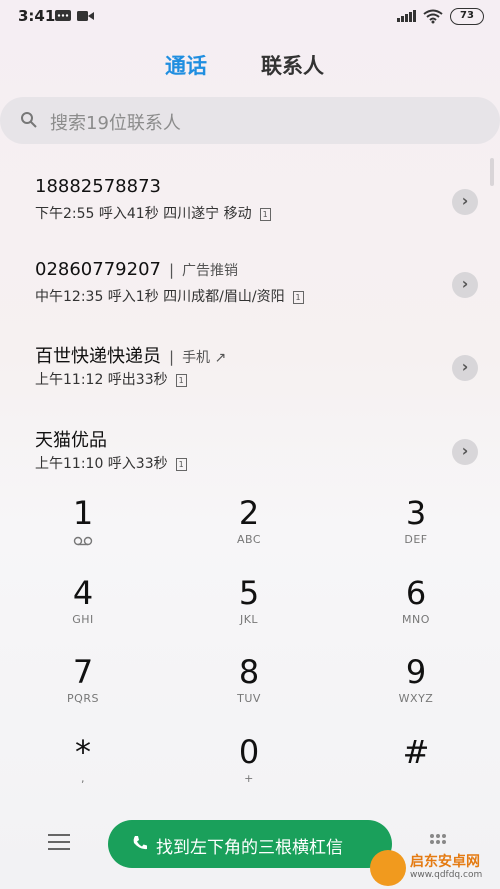  What do you see at coordinates (98, 186) in the screenshot?
I see `call-name: 18882578873` at bounding box center [98, 186].